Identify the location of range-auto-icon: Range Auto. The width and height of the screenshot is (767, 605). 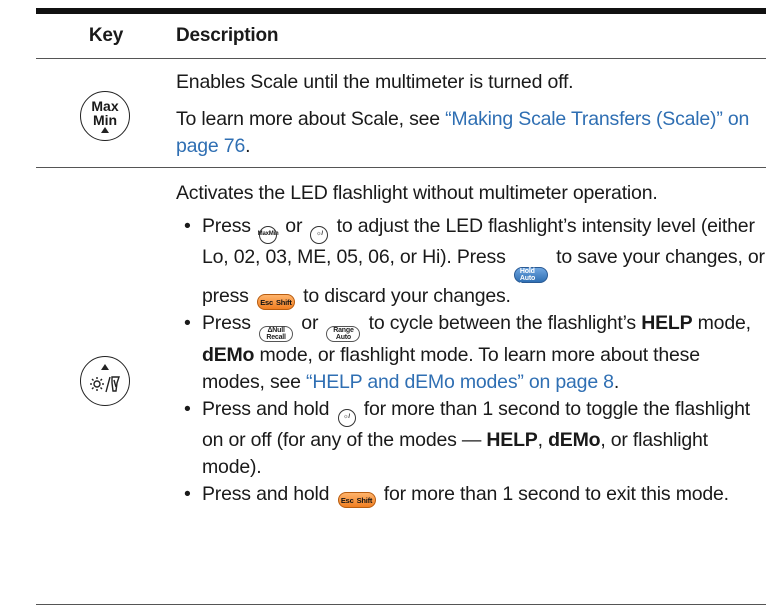
(343, 334).